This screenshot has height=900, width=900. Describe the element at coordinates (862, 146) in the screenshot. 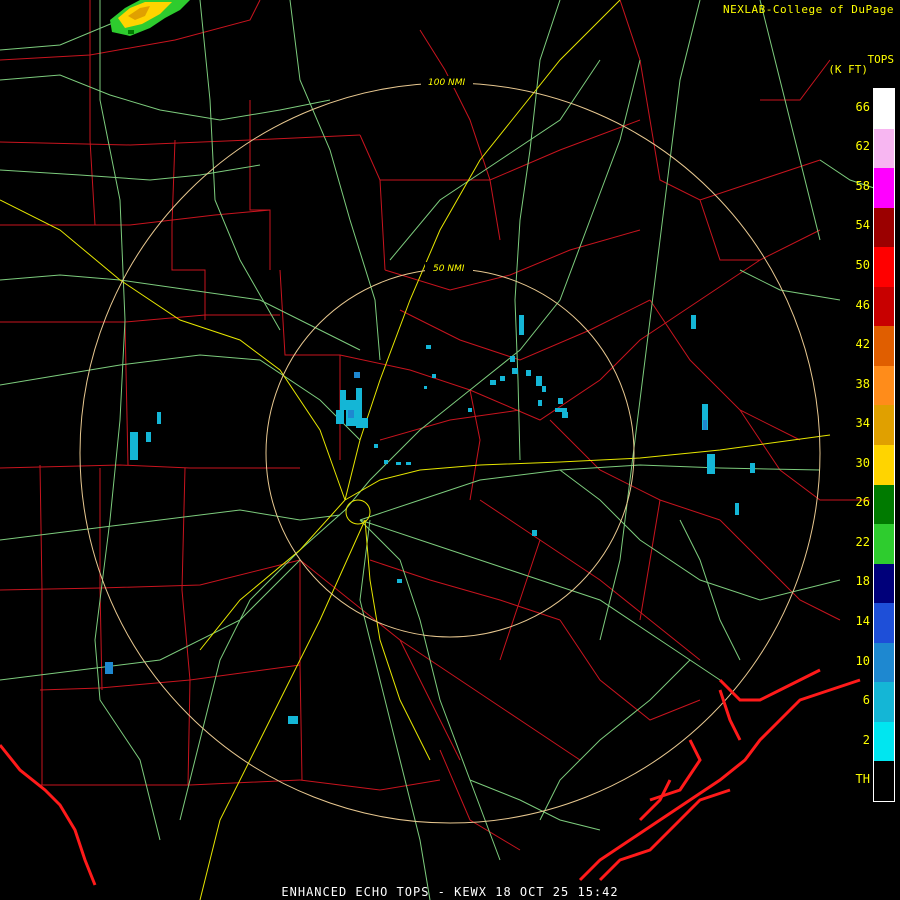

I see `legend-tick-label: 62` at that location.